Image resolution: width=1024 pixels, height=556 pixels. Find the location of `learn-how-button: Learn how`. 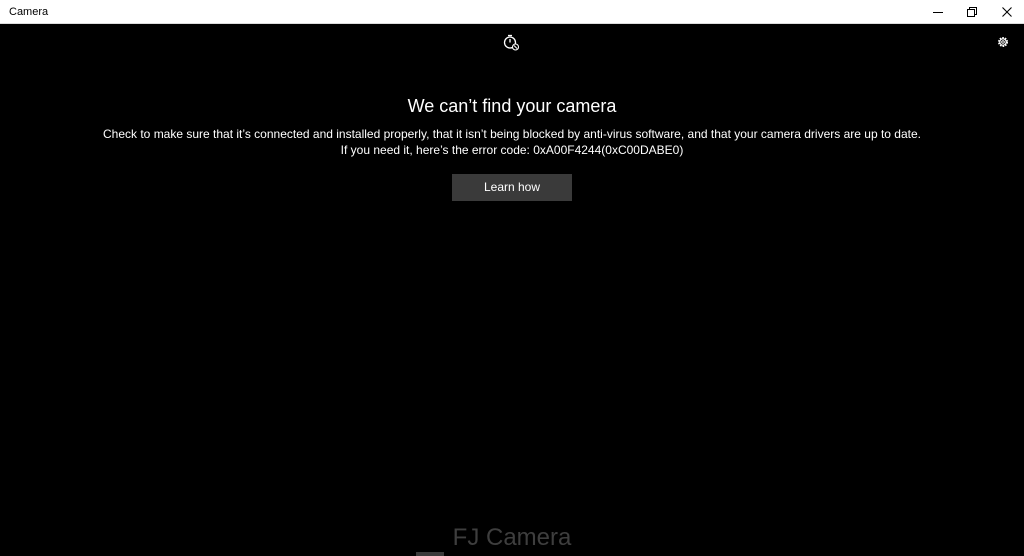

learn-how-button: Learn how is located at coordinates (512, 187).